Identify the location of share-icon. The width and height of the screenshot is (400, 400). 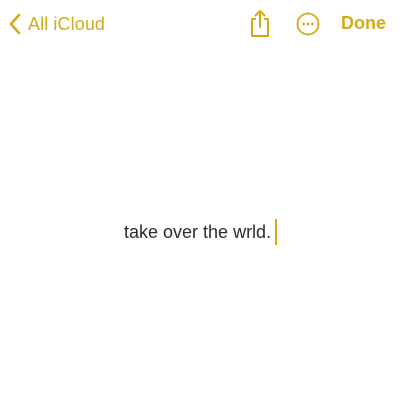
(260, 24).